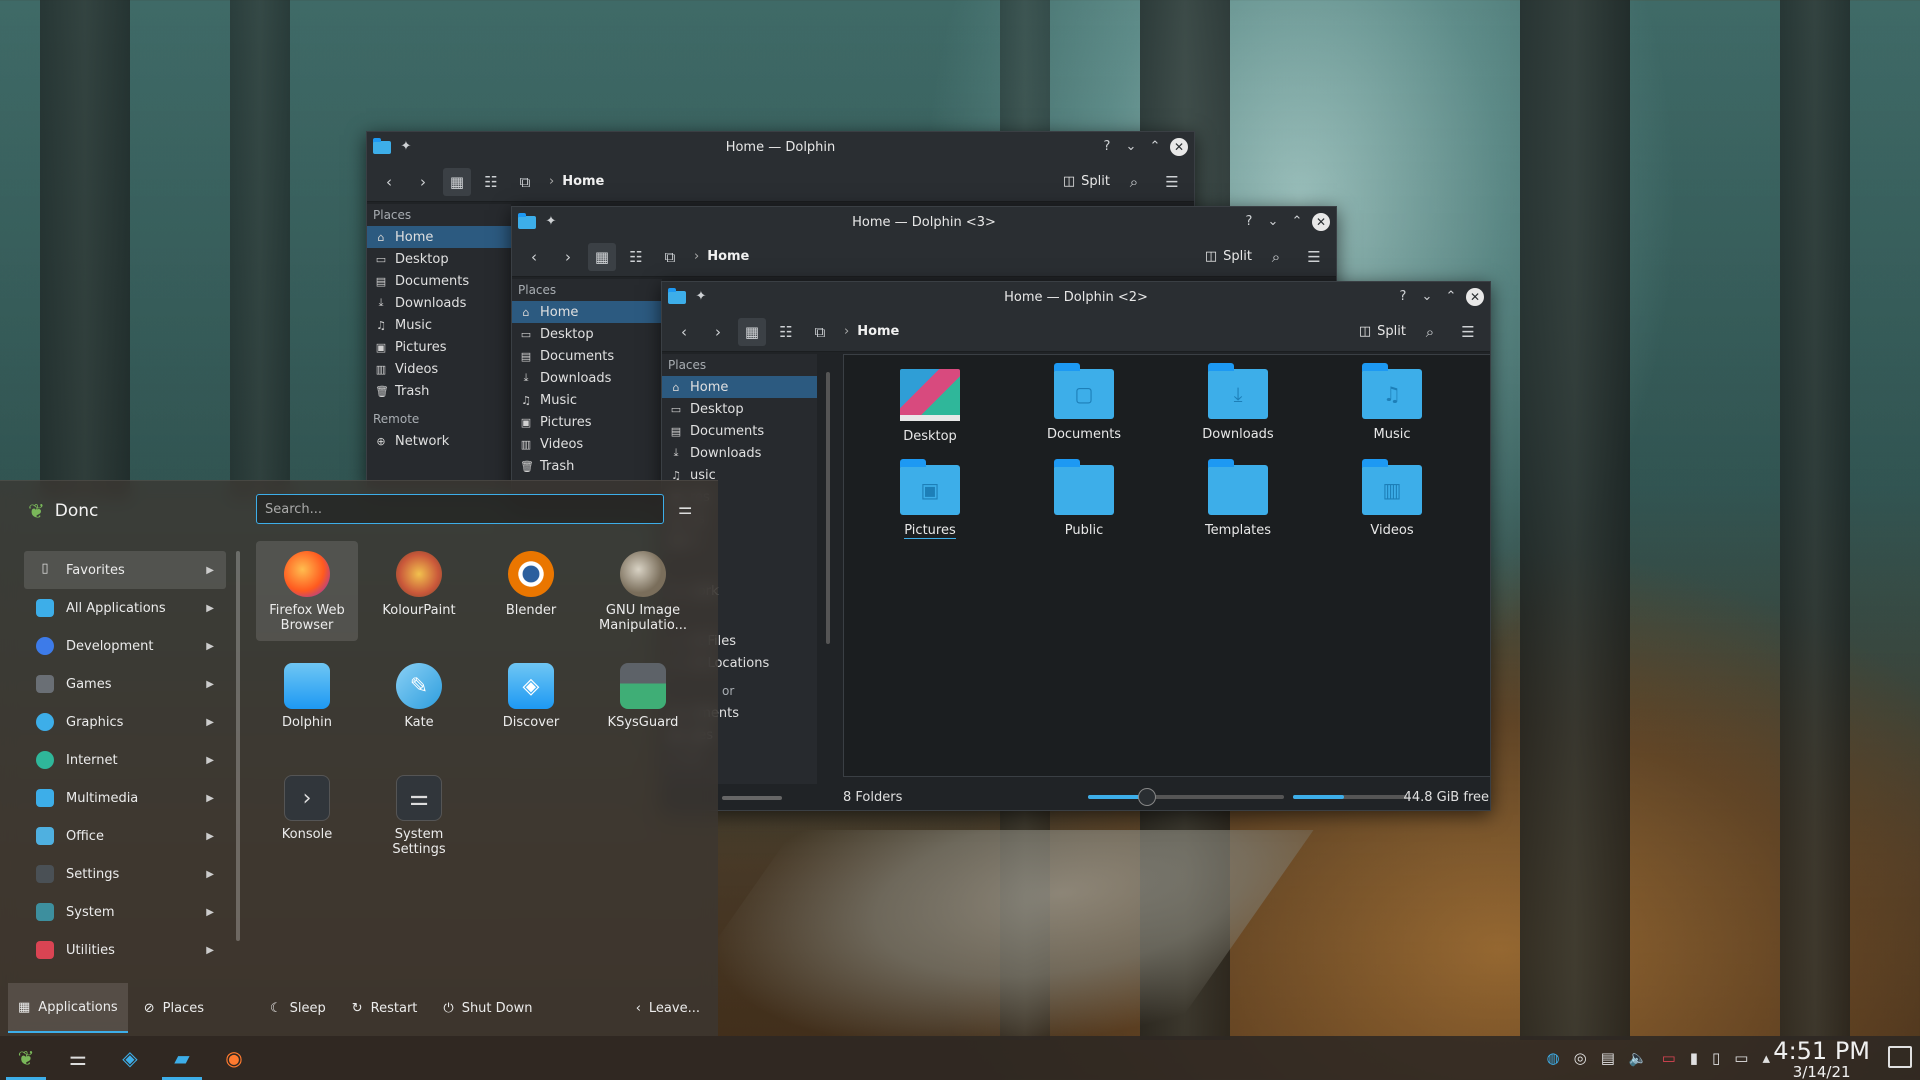  Describe the element at coordinates (780, 147) in the screenshot. I see `titlebar: ✦ Home — Dolphin ? ⌄ ⌃ ✕` at that location.